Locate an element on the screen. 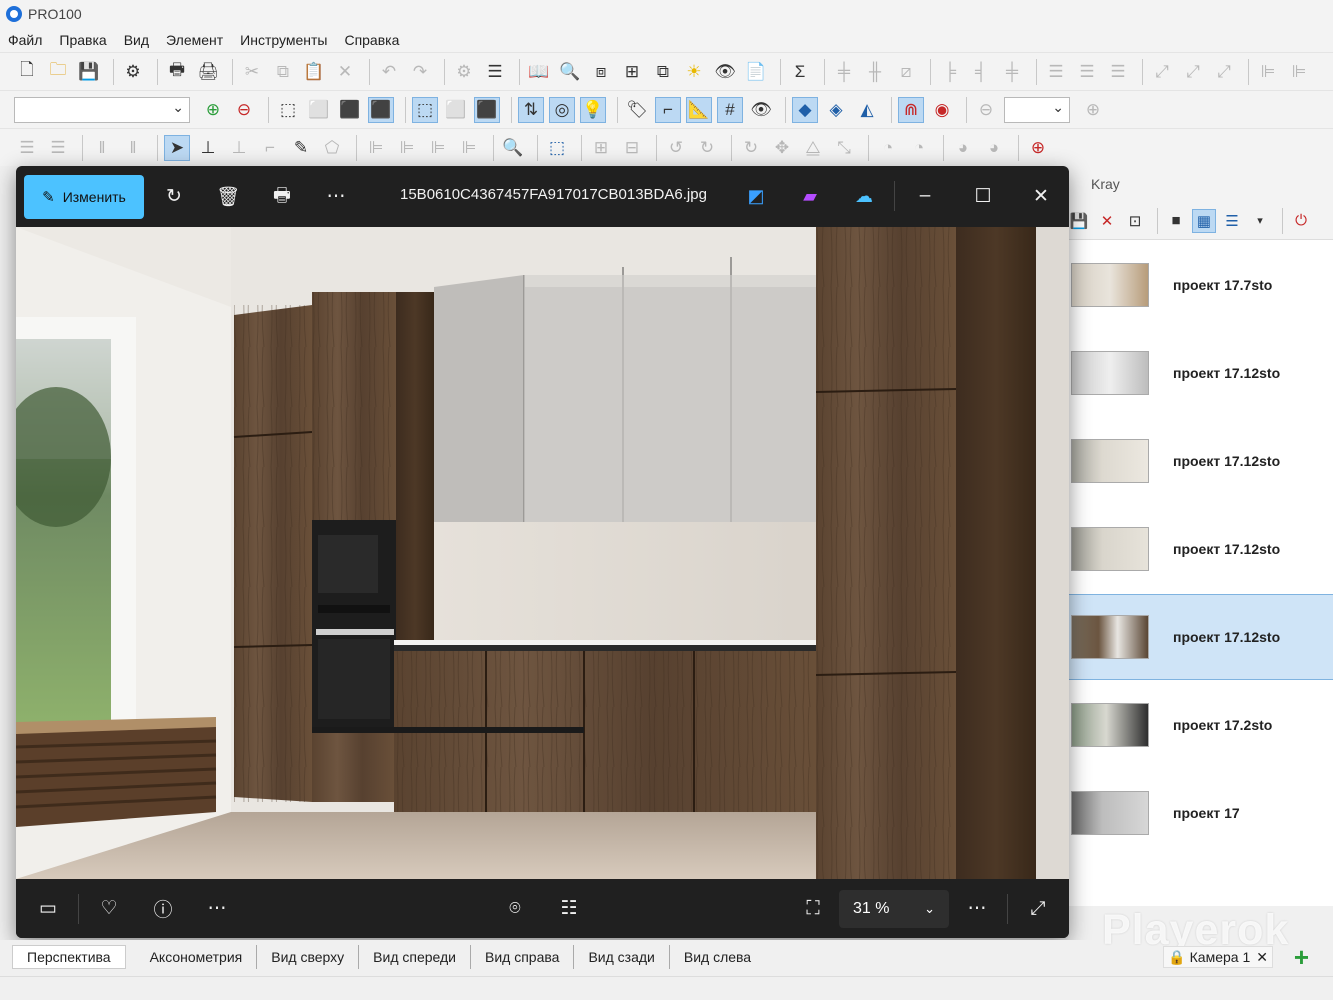 The height and width of the screenshot is (1000, 1333). snap-3-icon: ◭ is located at coordinates (867, 110).